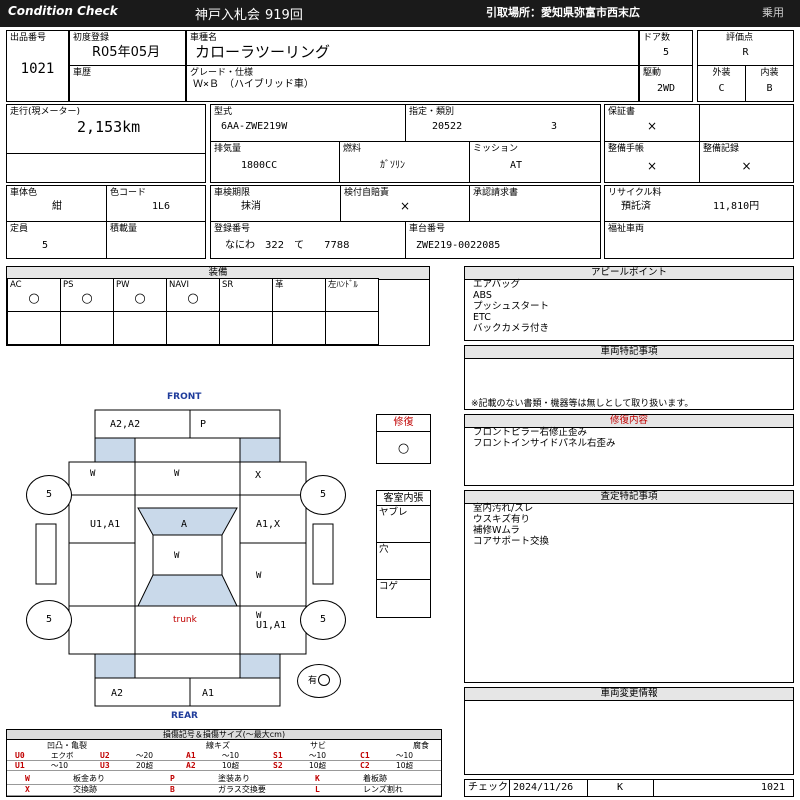 Image resolution: width=800 pixels, height=800 pixels. What do you see at coordinates (458, 245) in the screenshot?
I see `chassis-value: ZWE219-0022085` at bounding box center [458, 245].